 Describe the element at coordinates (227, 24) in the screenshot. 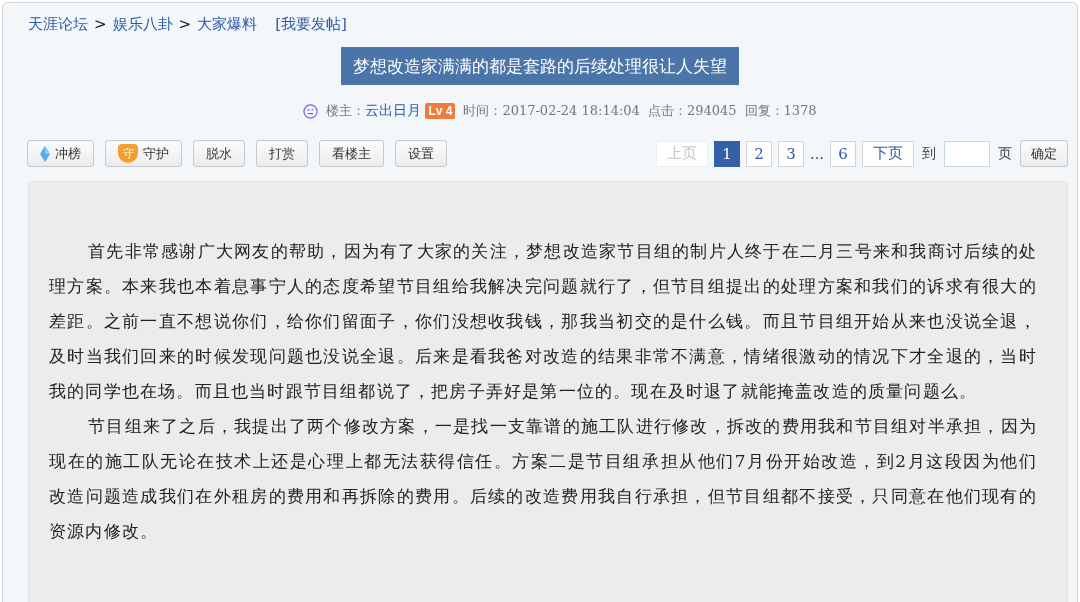

I see `breadcrumb-link: 大家爆料` at that location.